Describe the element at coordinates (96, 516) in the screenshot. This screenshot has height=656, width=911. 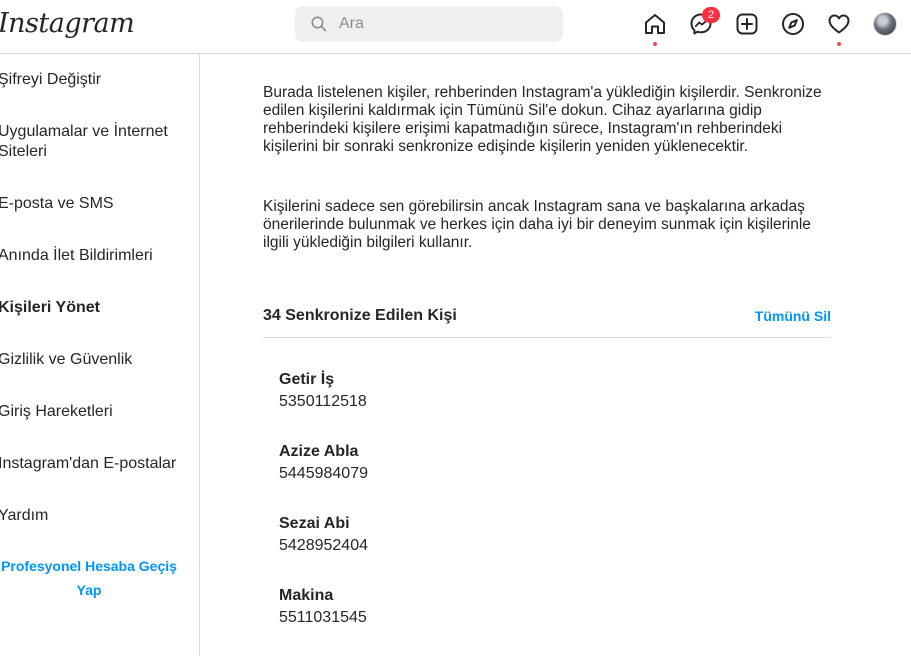
I see `sidebar-item-help: Yardım` at that location.